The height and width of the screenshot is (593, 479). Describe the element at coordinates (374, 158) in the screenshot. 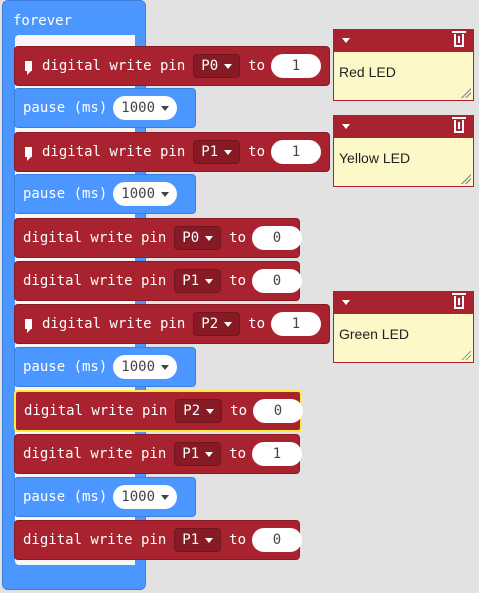

I see `comment-text: Yellow LED` at that location.